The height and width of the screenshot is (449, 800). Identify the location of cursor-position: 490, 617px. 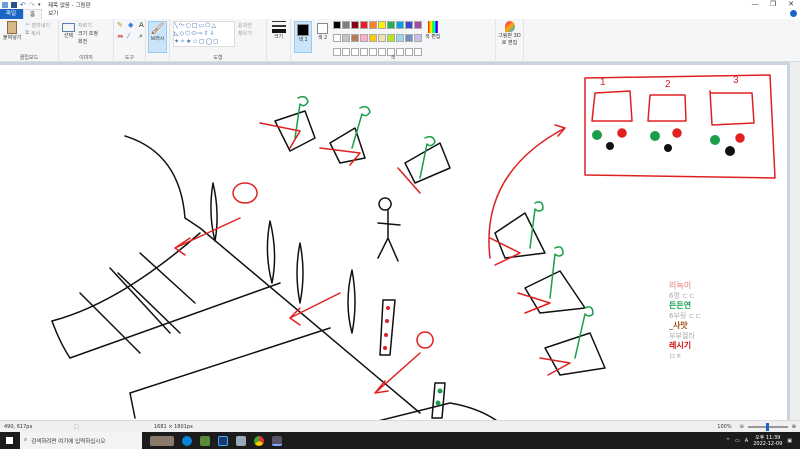
(18, 426).